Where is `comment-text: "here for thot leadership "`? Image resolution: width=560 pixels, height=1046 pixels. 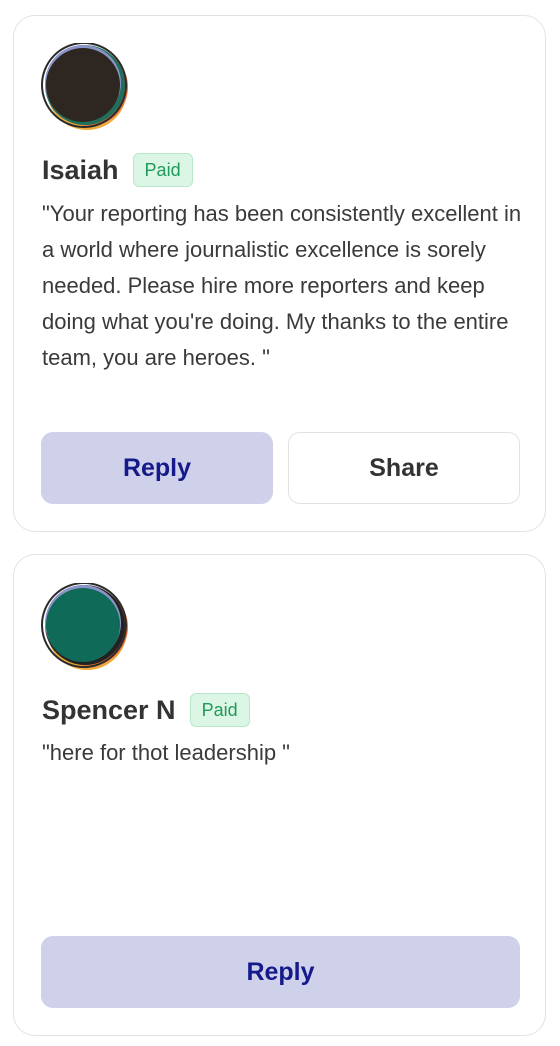
comment-text: "here for thot leadership " is located at coordinates (166, 752).